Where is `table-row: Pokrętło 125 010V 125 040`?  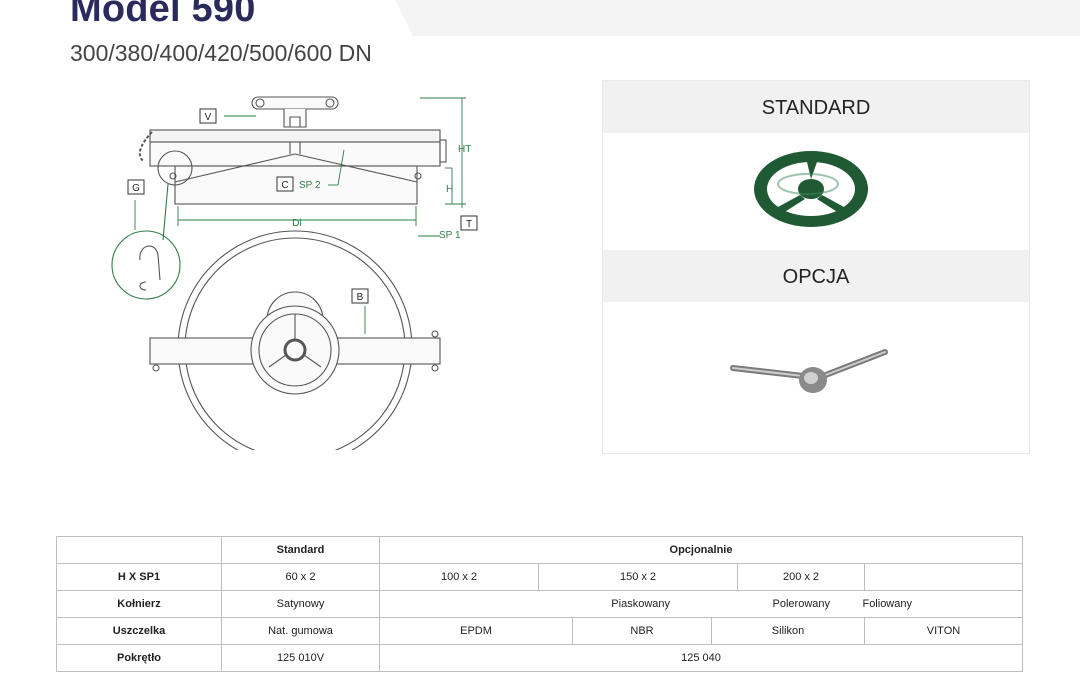 table-row: Pokrętło 125 010V 125 040 is located at coordinates (539, 658).